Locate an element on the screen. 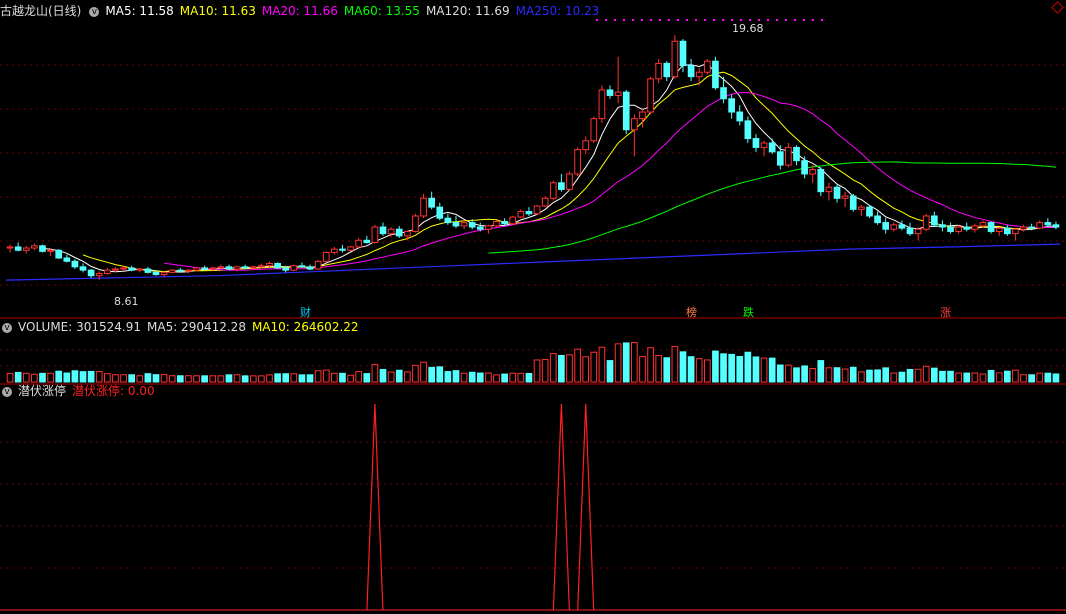  ma-legend-item-1: MA10: 11.63 is located at coordinates (217, 11).